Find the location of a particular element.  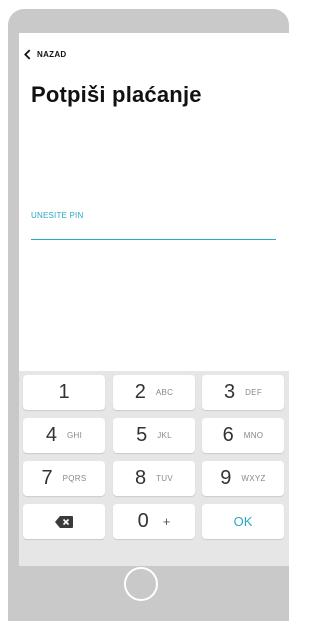

key-5: 5 JKL is located at coordinates (154, 435).